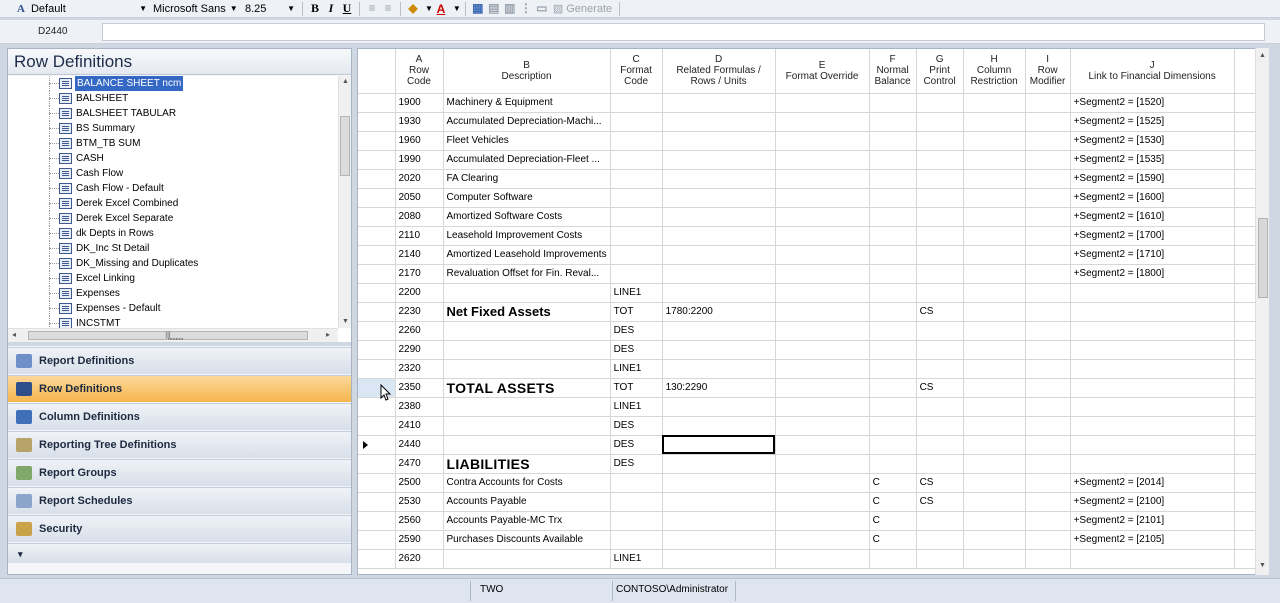 The height and width of the screenshot is (603, 1280). I want to click on grid-cell: 2230, so click(419, 312).